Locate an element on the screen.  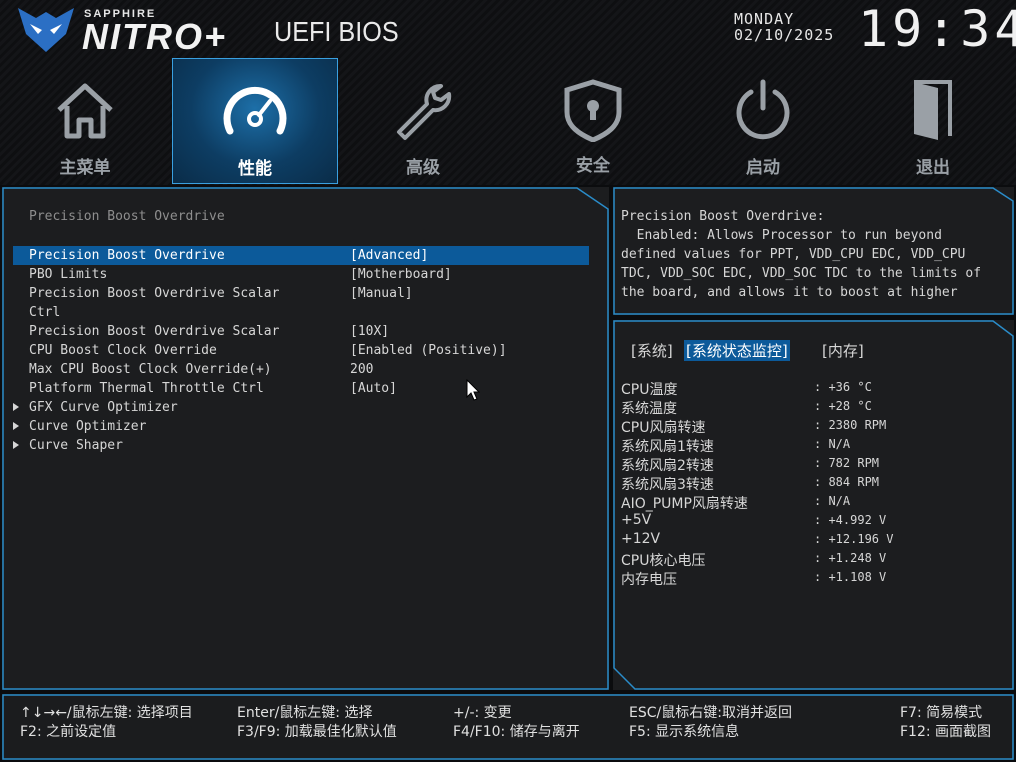
setting-value: [Manual] is located at coordinates (381, 293).